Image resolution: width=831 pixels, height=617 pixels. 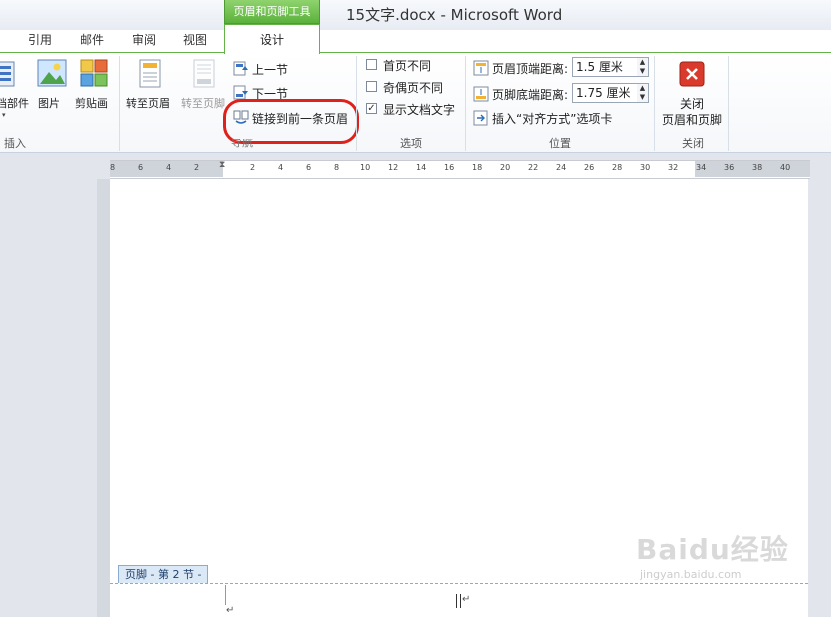 I want to click on close-icon, so click(x=692, y=74).